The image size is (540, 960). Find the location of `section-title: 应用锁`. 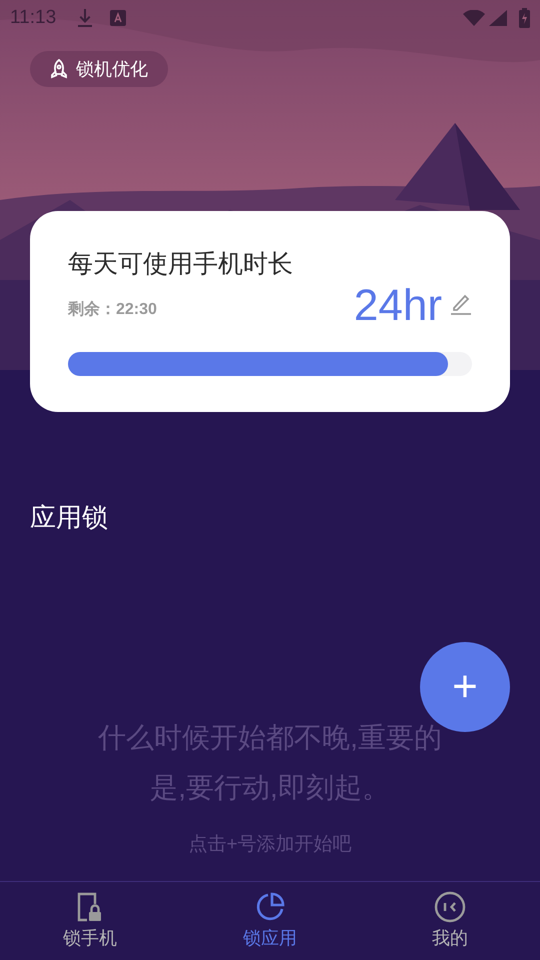

section-title: 应用锁 is located at coordinates (69, 517).